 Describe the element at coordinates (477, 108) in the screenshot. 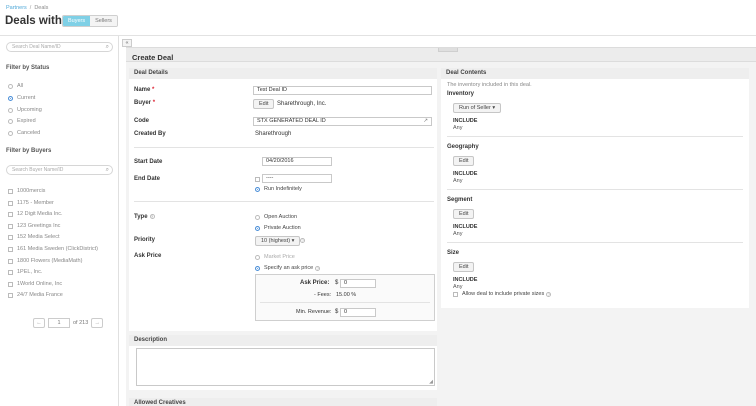

I see `inventory-dropdown: Run of Seller ▾` at that location.